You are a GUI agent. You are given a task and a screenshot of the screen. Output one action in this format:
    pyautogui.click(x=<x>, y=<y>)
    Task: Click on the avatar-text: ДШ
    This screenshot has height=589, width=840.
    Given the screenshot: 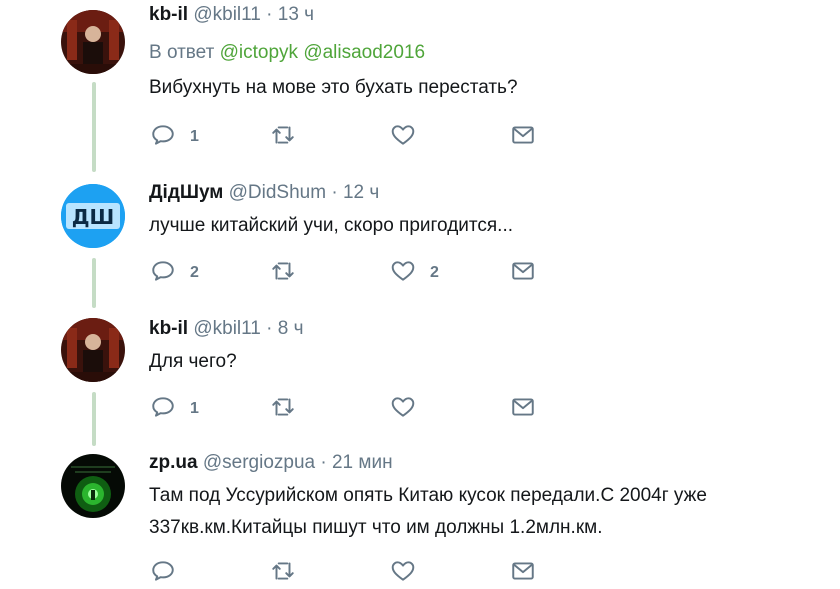 What is the action you would take?
    pyautogui.click(x=93, y=217)
    